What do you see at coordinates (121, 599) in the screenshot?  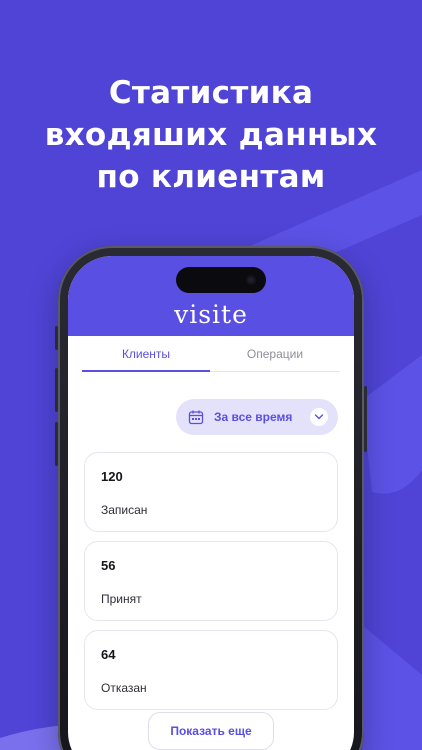 I see `stat-label: Принят` at bounding box center [121, 599].